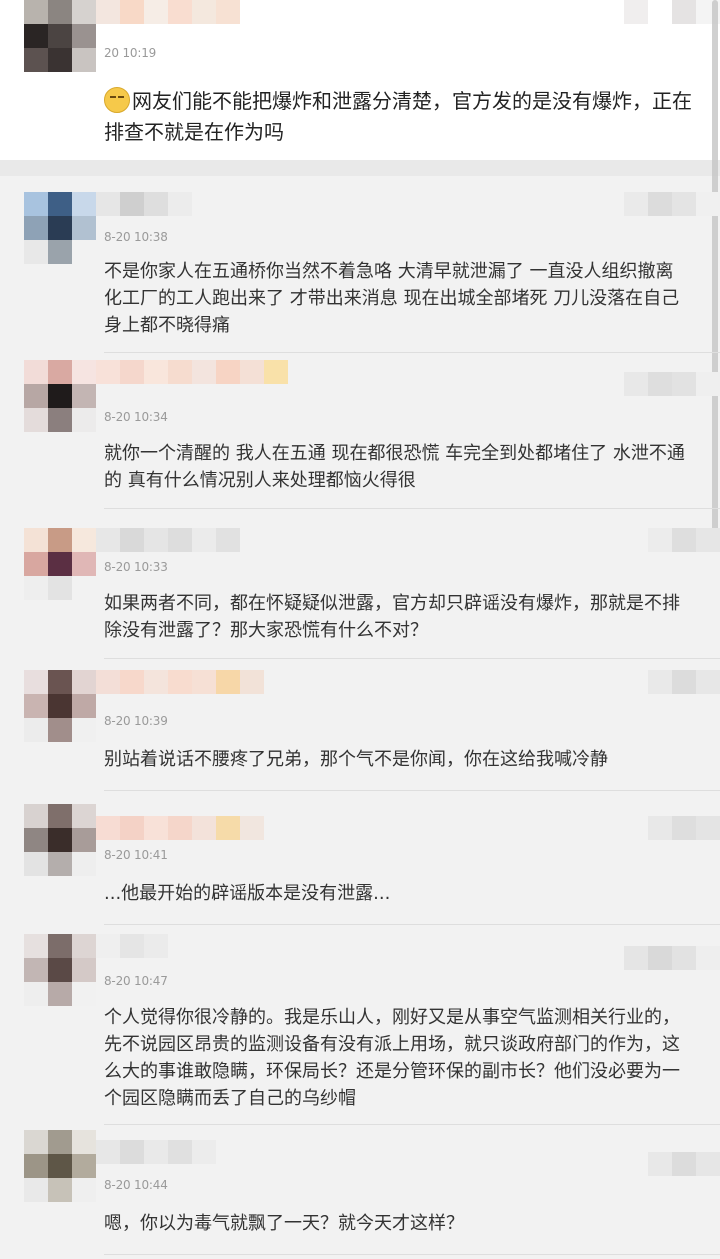  I want to click on comment-time: 8-20 10:34, so click(136, 417).